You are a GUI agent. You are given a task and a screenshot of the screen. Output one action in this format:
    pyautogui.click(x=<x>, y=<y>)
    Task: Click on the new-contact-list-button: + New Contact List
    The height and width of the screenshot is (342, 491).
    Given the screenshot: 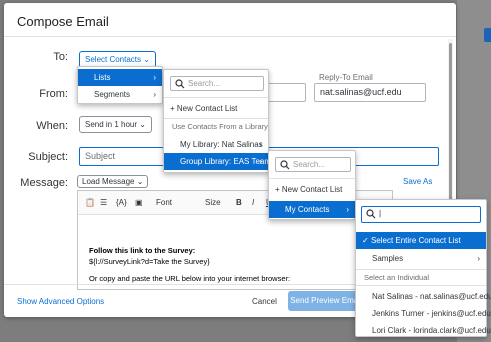 What is the action you would take?
    pyautogui.click(x=216, y=108)
    